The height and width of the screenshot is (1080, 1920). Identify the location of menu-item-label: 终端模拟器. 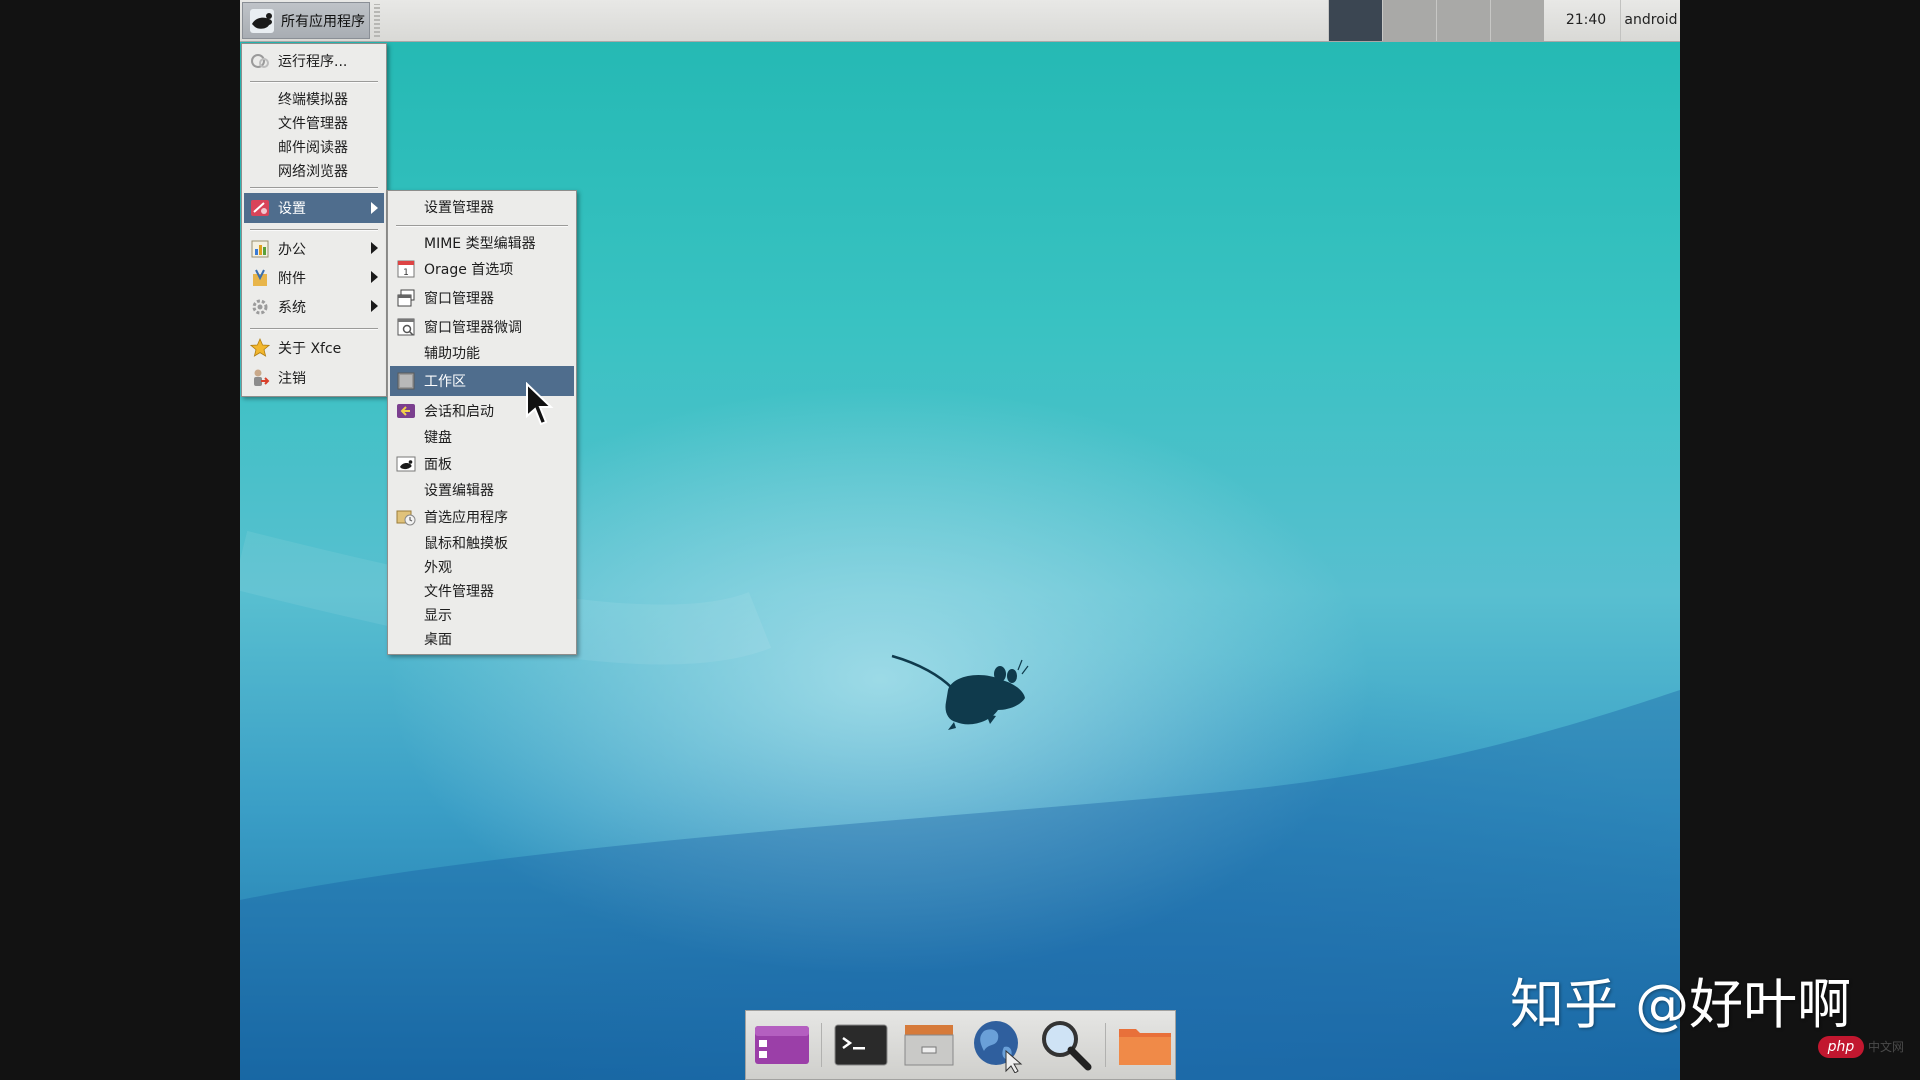
(313, 100).